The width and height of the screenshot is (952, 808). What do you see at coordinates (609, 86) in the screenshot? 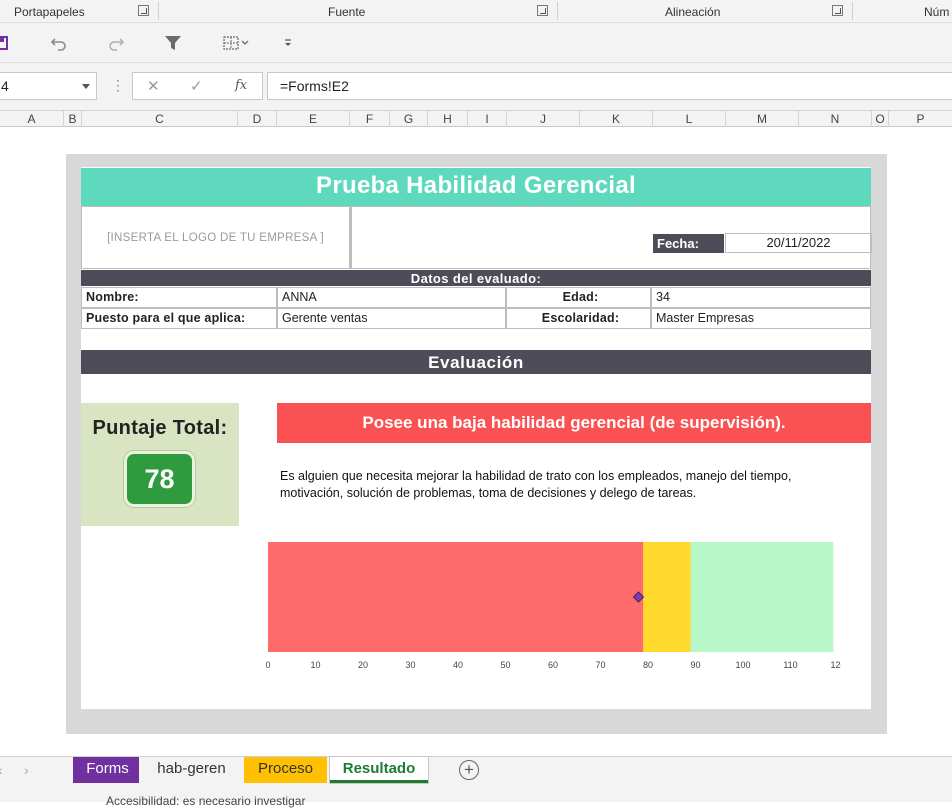
I see `formula-input: =Forms!E2` at bounding box center [609, 86].